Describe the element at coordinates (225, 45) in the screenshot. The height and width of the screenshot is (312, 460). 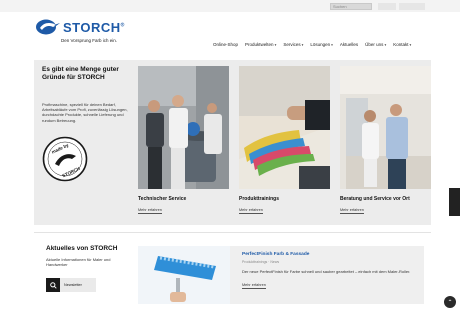
I see `nav-item-0: Online-Shop` at that location.